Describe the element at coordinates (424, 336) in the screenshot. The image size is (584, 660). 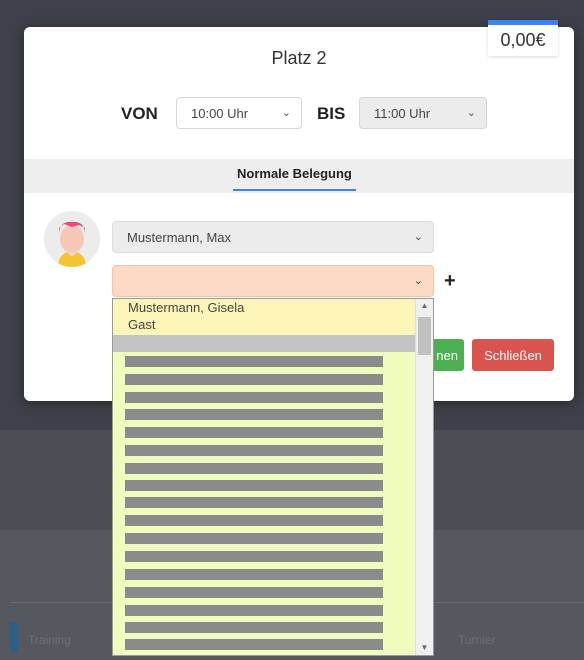
I see `scroll-thumb` at that location.